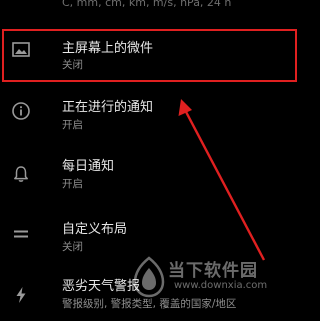 This screenshot has height=321, width=320. What do you see at coordinates (147, 4) in the screenshot?
I see `previous-item-subtitle: C, mm, cm, km, m/s, hPa, 24 h` at bounding box center [147, 4].